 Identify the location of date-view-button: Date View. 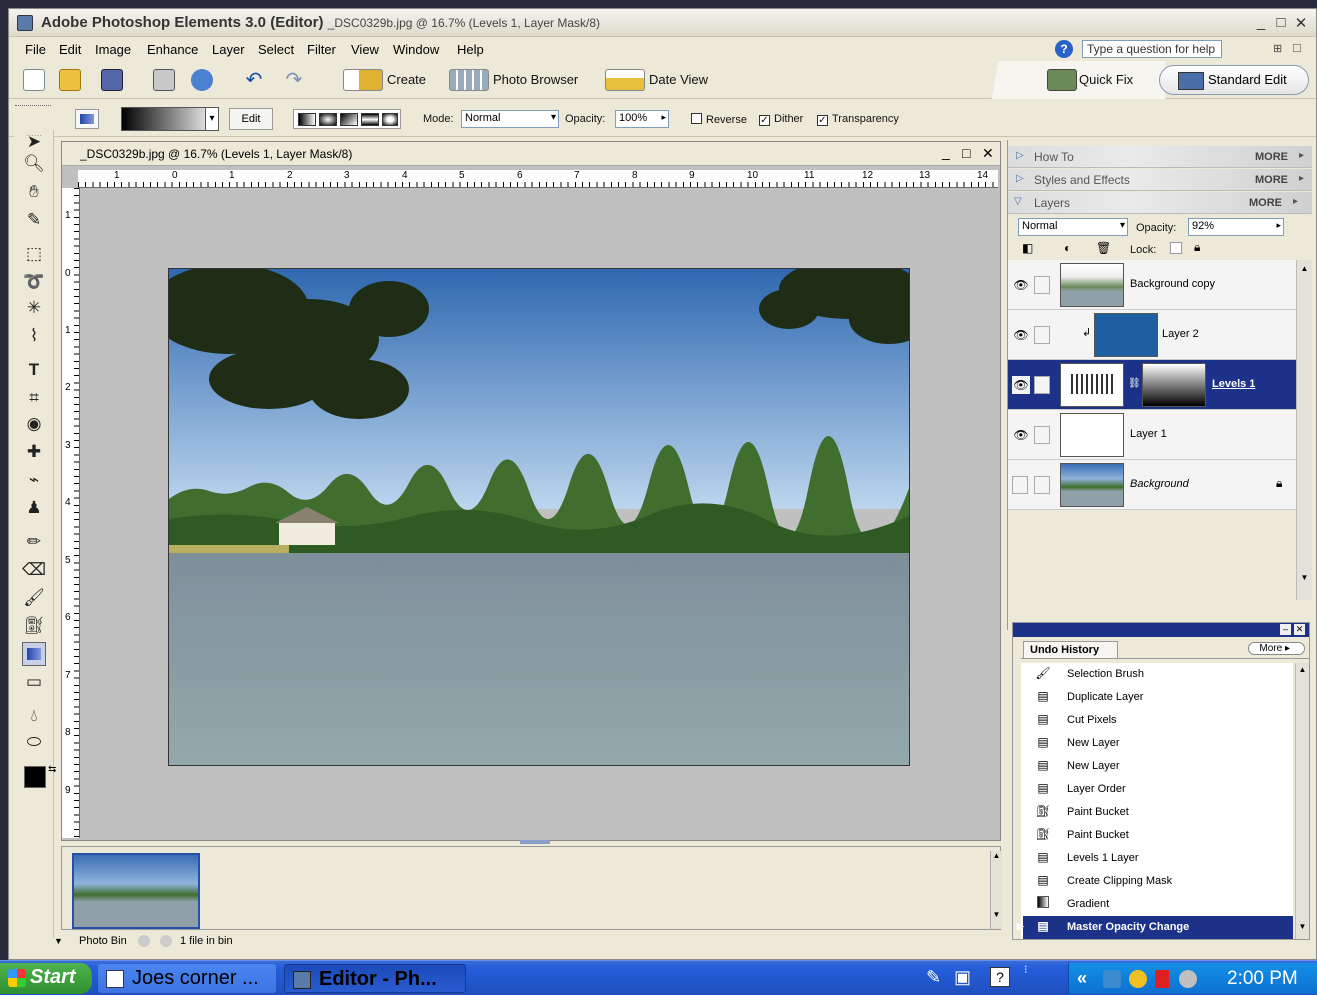
(678, 79).